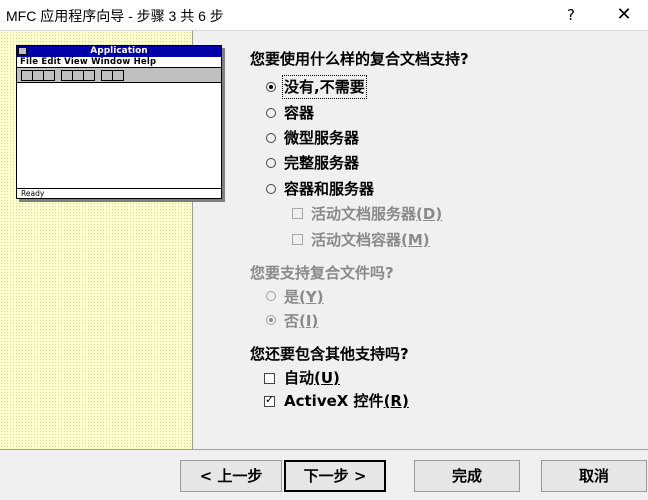 The height and width of the screenshot is (500, 648). Describe the element at coordinates (309, 321) in the screenshot. I see `hotkey-label: (I)` at that location.